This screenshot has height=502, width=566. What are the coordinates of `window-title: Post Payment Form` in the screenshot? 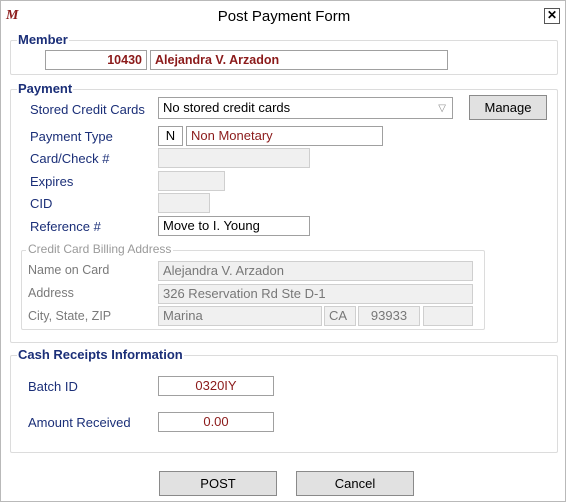 It's located at (284, 16).